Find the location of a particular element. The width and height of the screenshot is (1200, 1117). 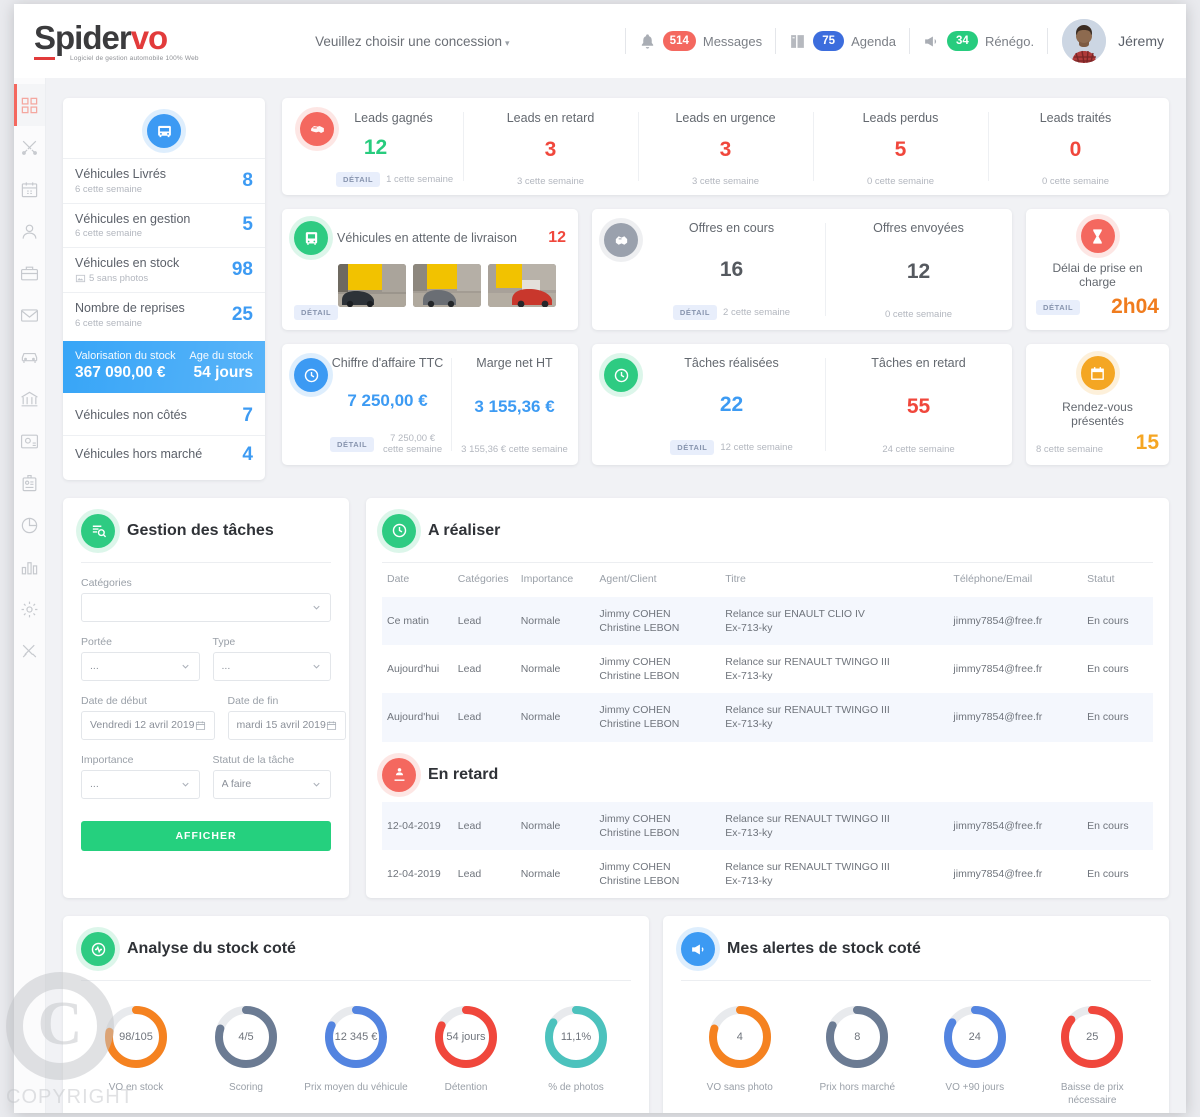

cell-categories: Lead is located at coordinates (484, 825).